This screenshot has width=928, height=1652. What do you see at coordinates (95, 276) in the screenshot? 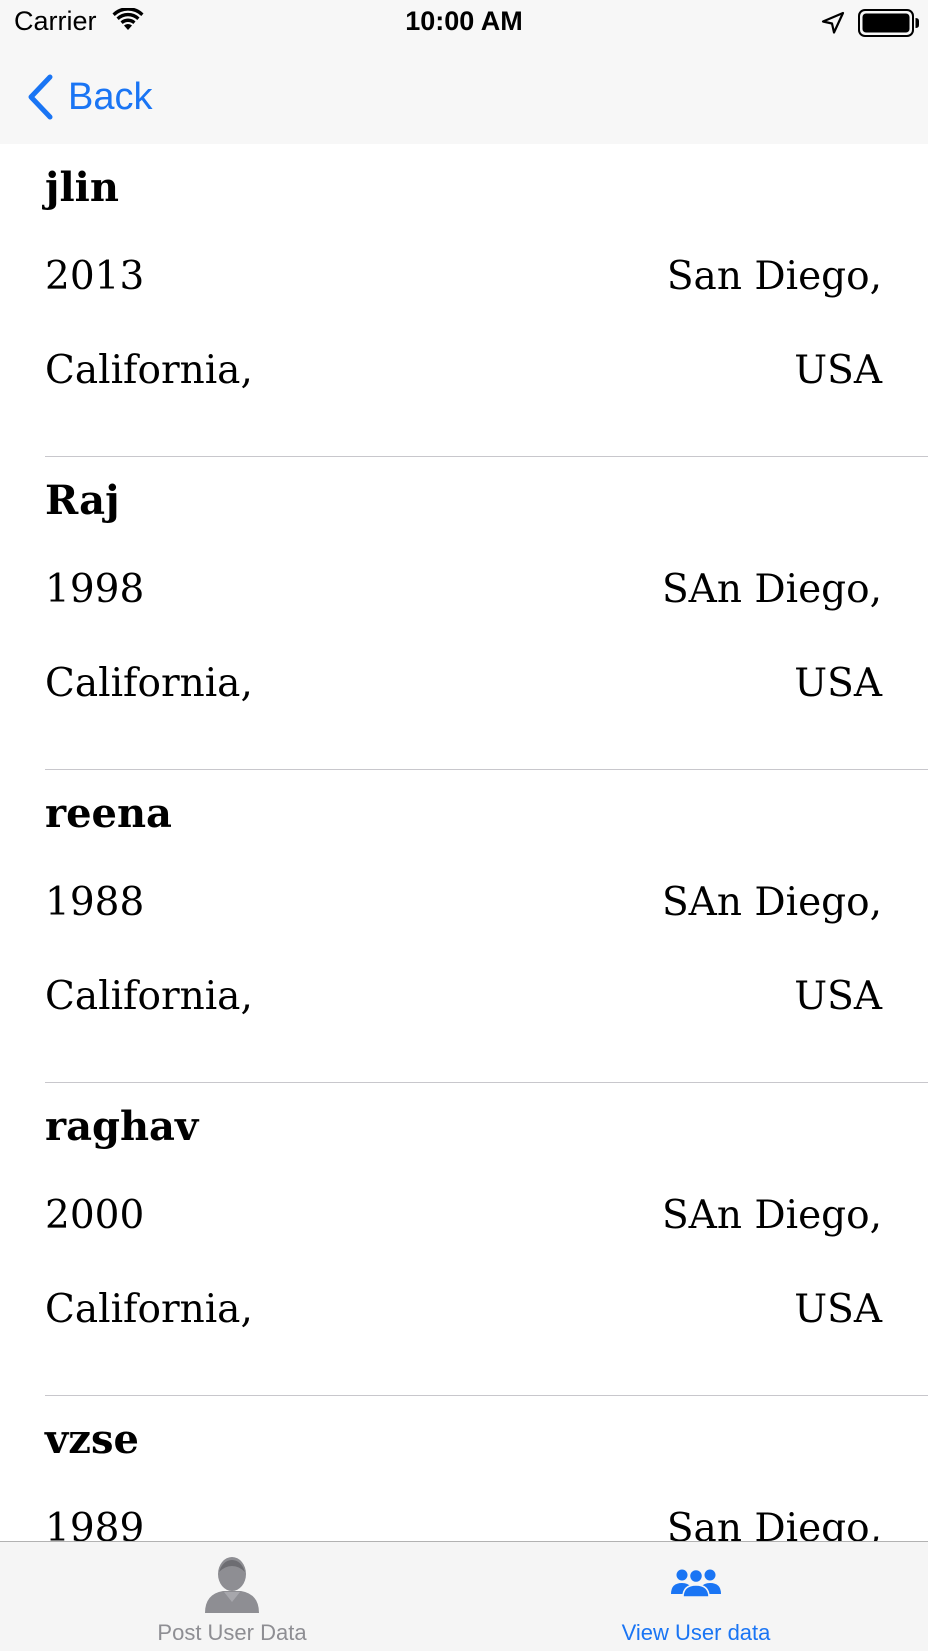
I see `user-year: 2013` at bounding box center [95, 276].